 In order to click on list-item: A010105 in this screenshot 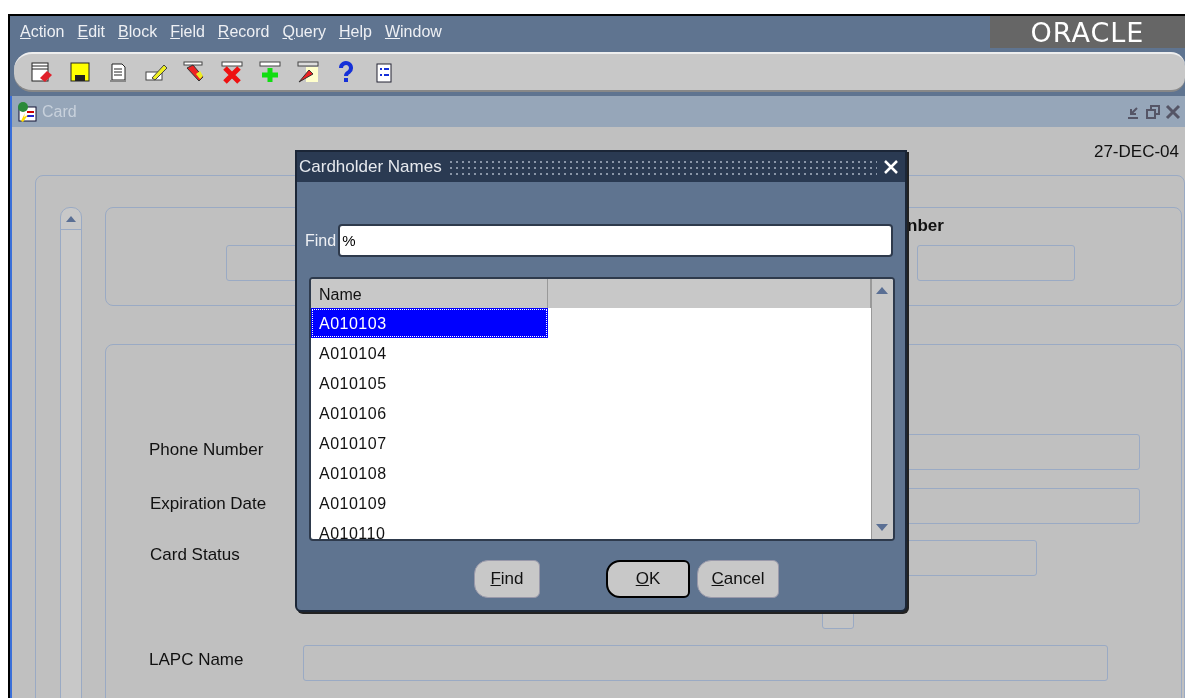, I will do `click(429, 383)`.